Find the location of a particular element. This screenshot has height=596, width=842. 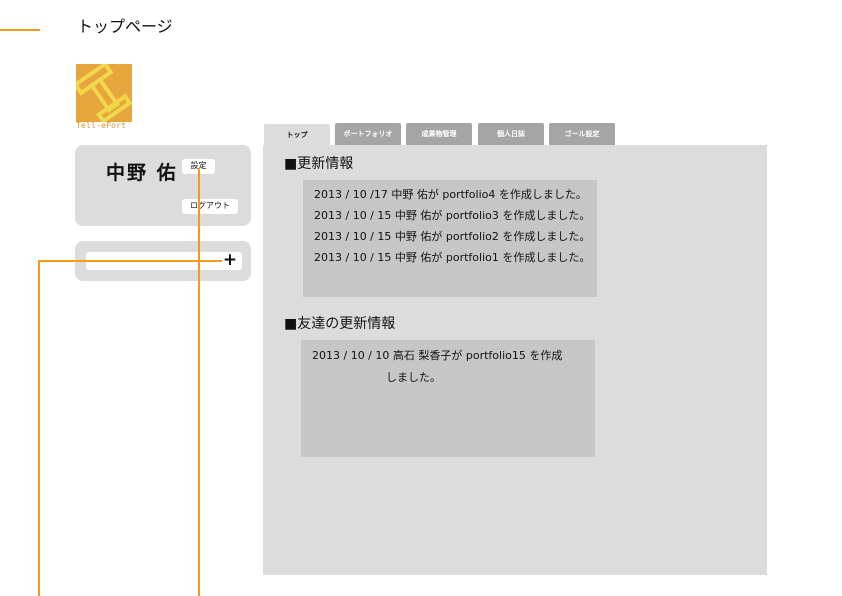

user-name: 中野 佑 is located at coordinates (142, 173).